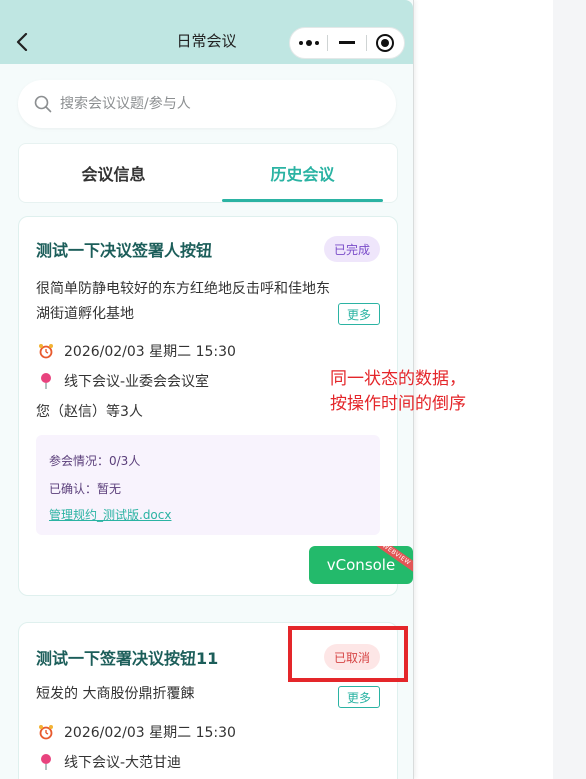 Image resolution: width=586 pixels, height=779 pixels. Describe the element at coordinates (398, 404) in the screenshot. I see `annotation-line: 按操作时间的倒序` at that location.